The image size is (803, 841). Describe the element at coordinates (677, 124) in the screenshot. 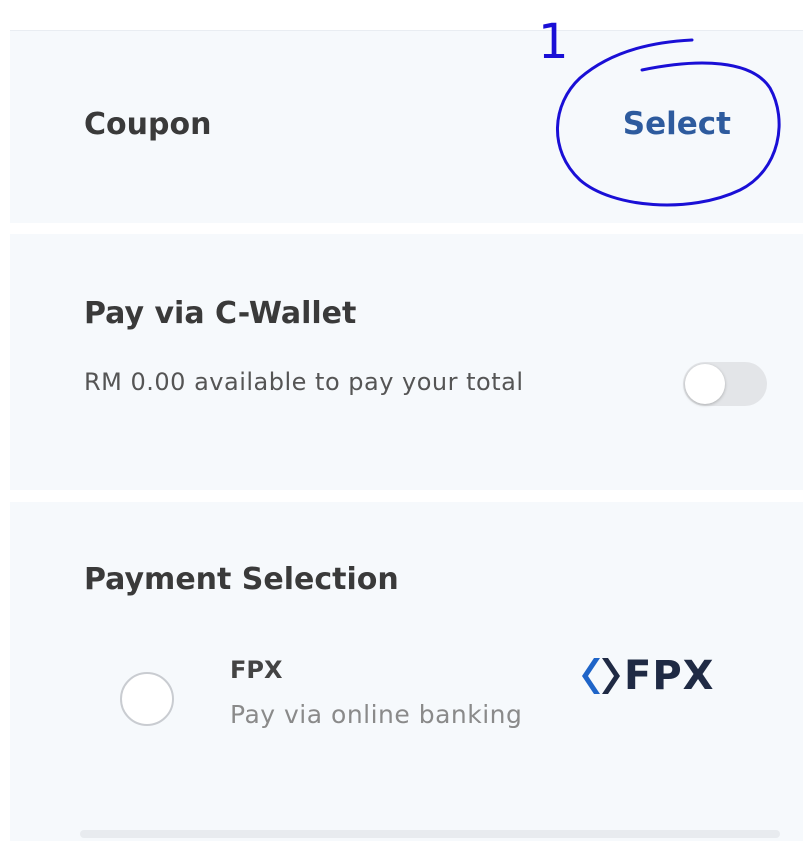

I see `select-coupon-button: Select` at that location.